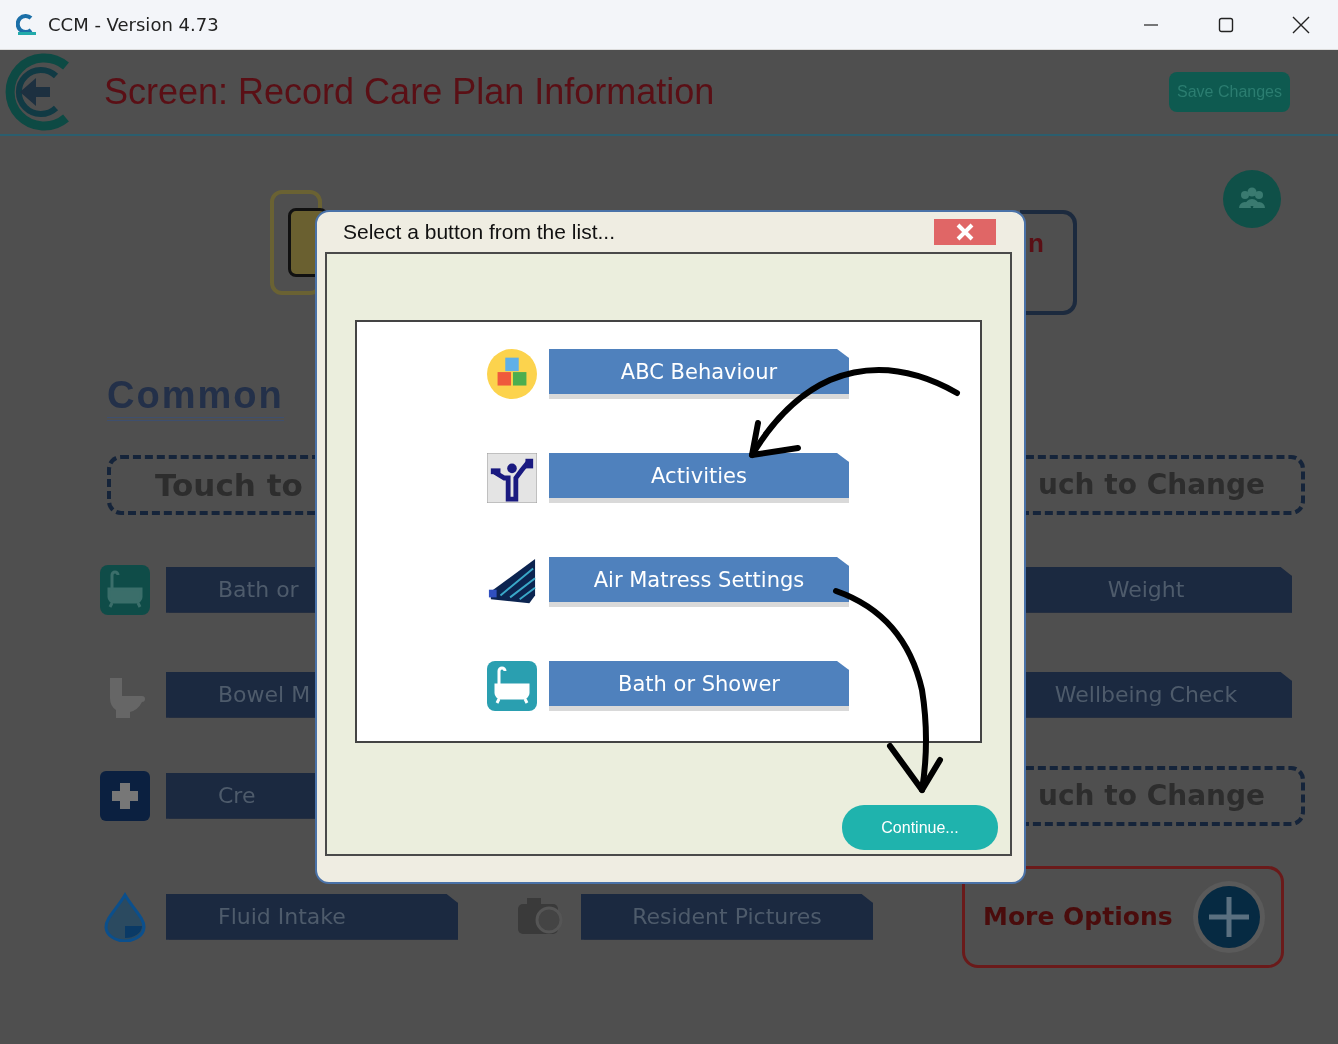  I want to click on option-button: Air Matress Settings, so click(699, 582).